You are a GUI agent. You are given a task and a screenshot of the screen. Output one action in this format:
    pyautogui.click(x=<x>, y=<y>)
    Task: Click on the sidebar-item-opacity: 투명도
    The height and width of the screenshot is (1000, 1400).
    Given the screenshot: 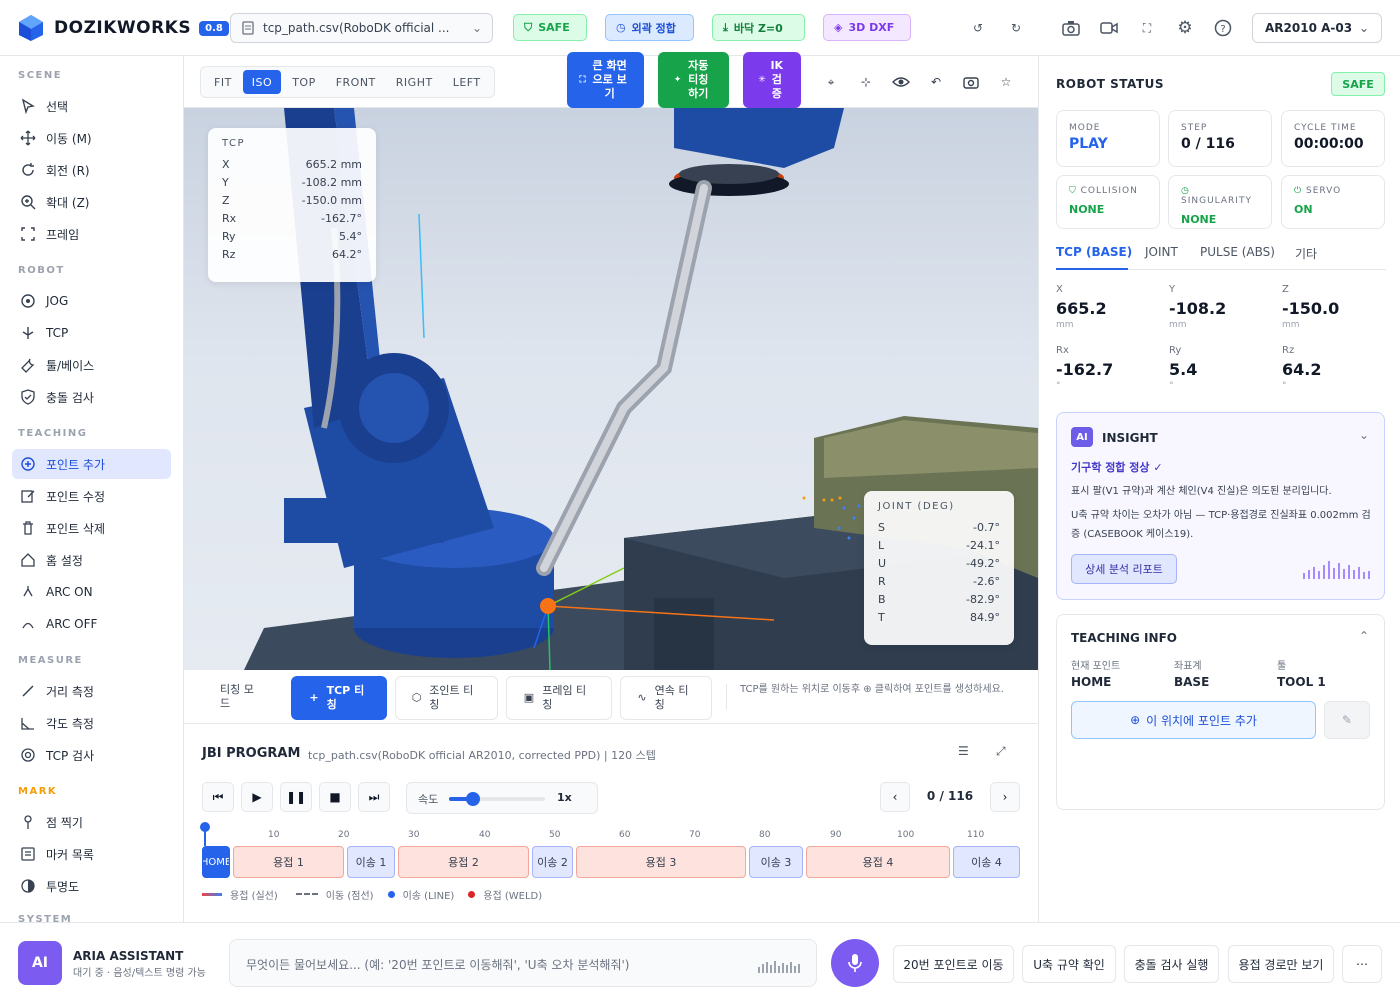 What is the action you would take?
    pyautogui.click(x=91, y=886)
    